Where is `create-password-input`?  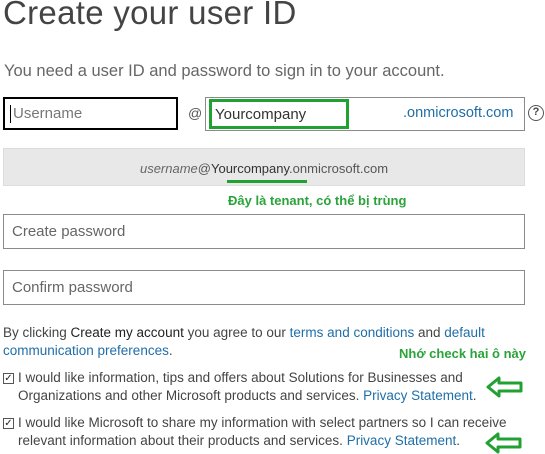
create-password-input is located at coordinates (264, 231).